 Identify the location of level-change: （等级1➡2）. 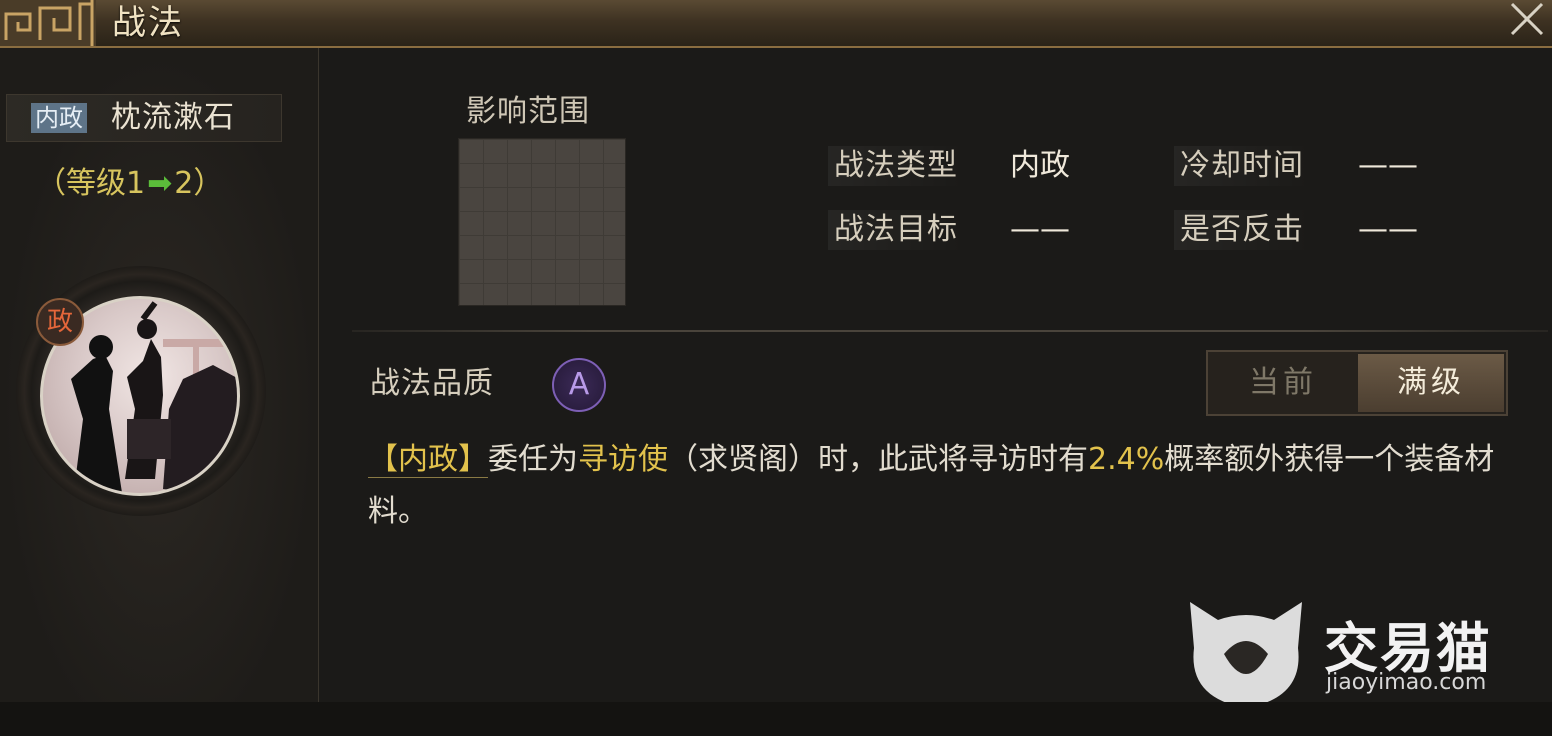
(129, 184).